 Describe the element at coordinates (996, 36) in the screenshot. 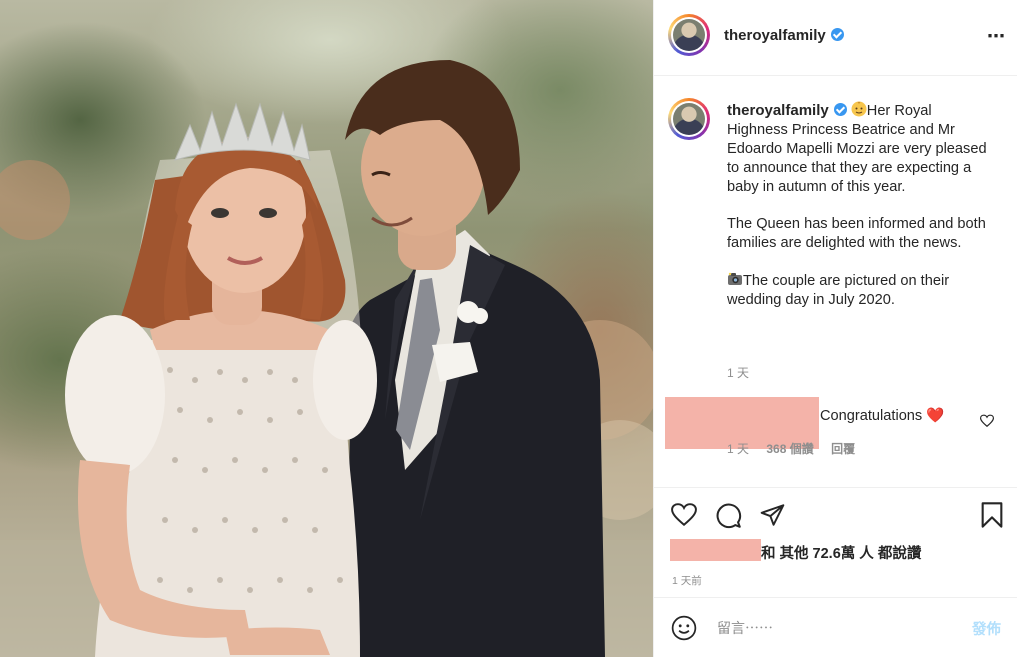

I see `more-options-icon: ⋯` at that location.